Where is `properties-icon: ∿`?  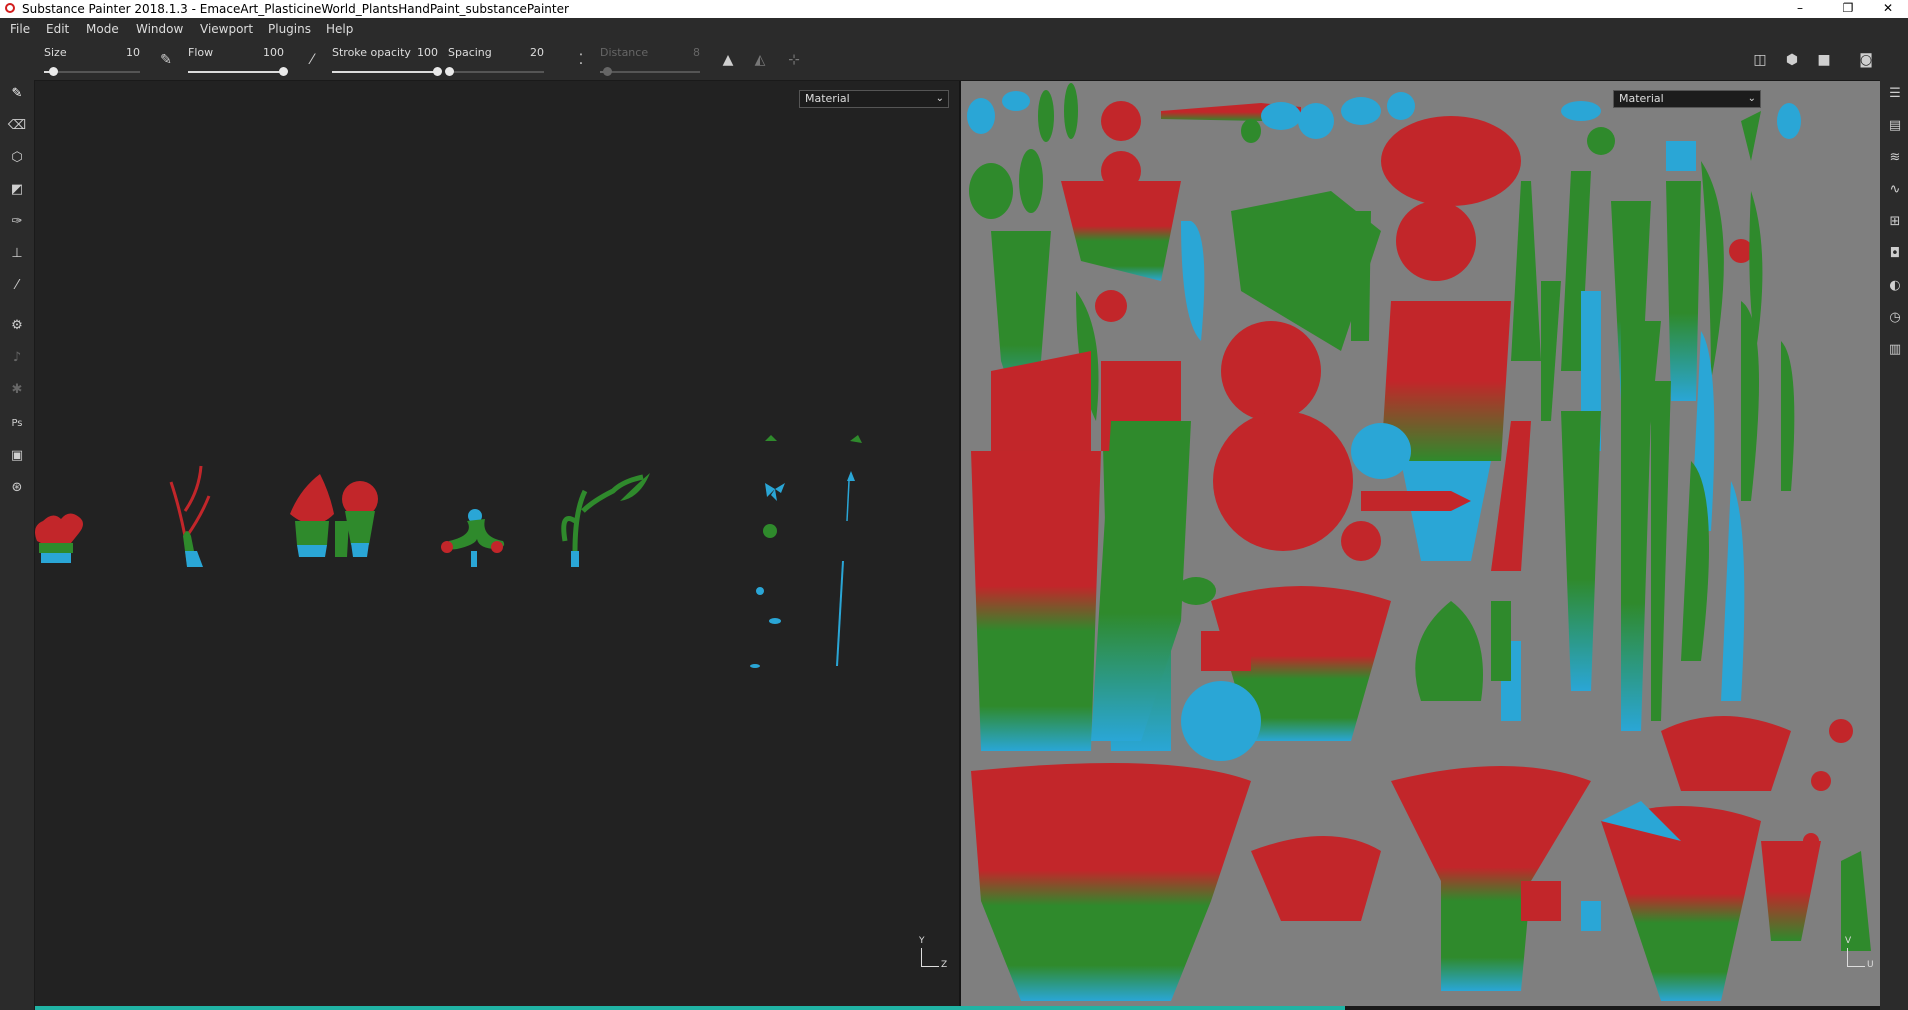
properties-icon: ∿ is located at coordinates (1895, 190).